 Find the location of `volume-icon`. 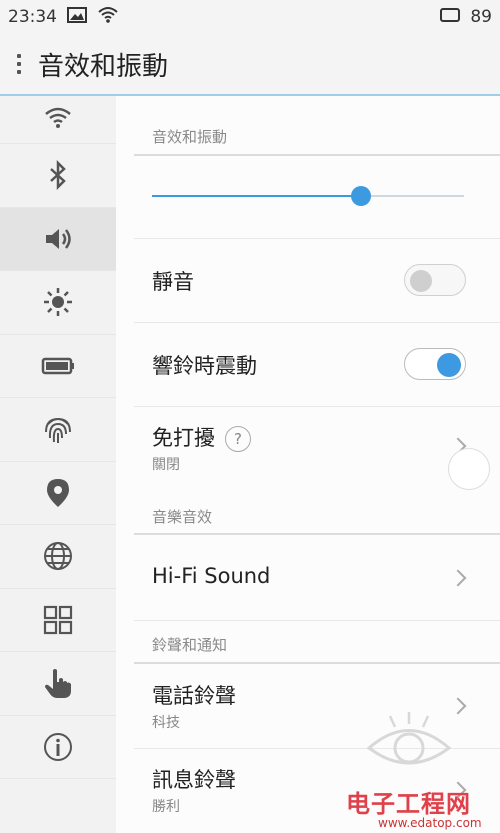

volume-icon is located at coordinates (58, 238).